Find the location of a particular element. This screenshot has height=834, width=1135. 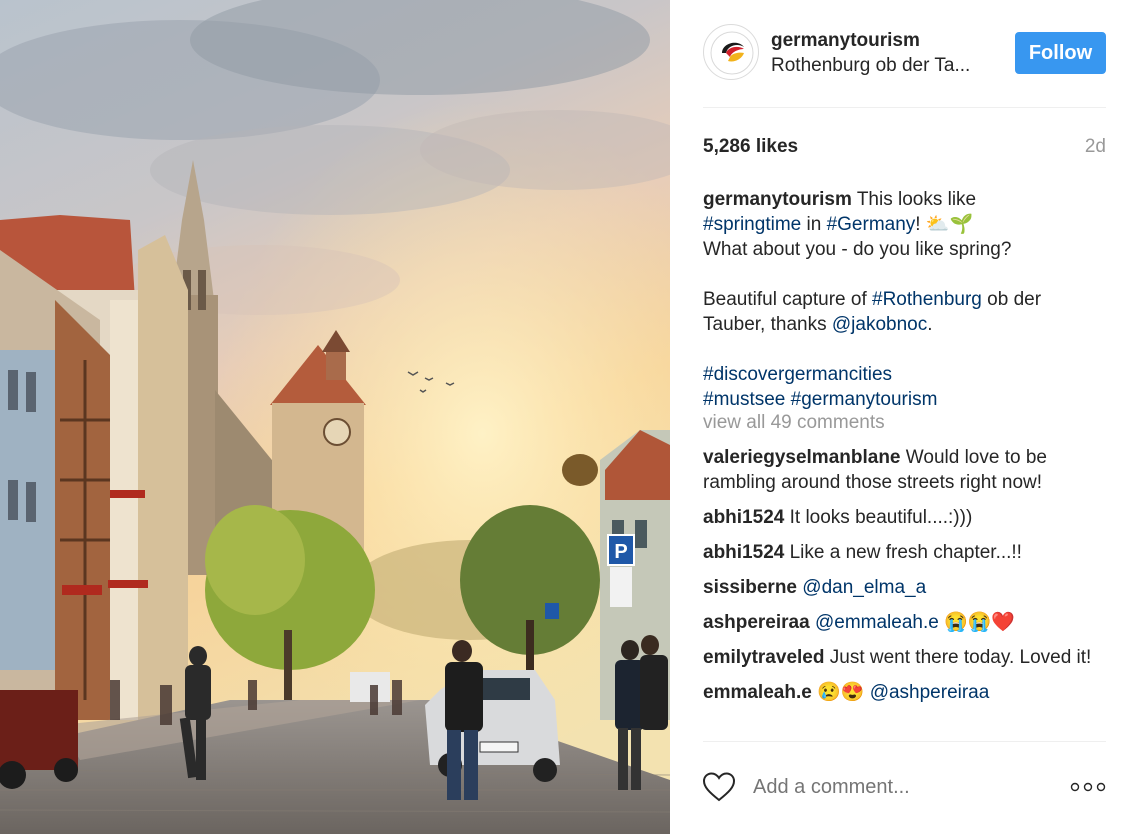

caption-line-8: #discovergermancities is located at coordinates (908, 374).